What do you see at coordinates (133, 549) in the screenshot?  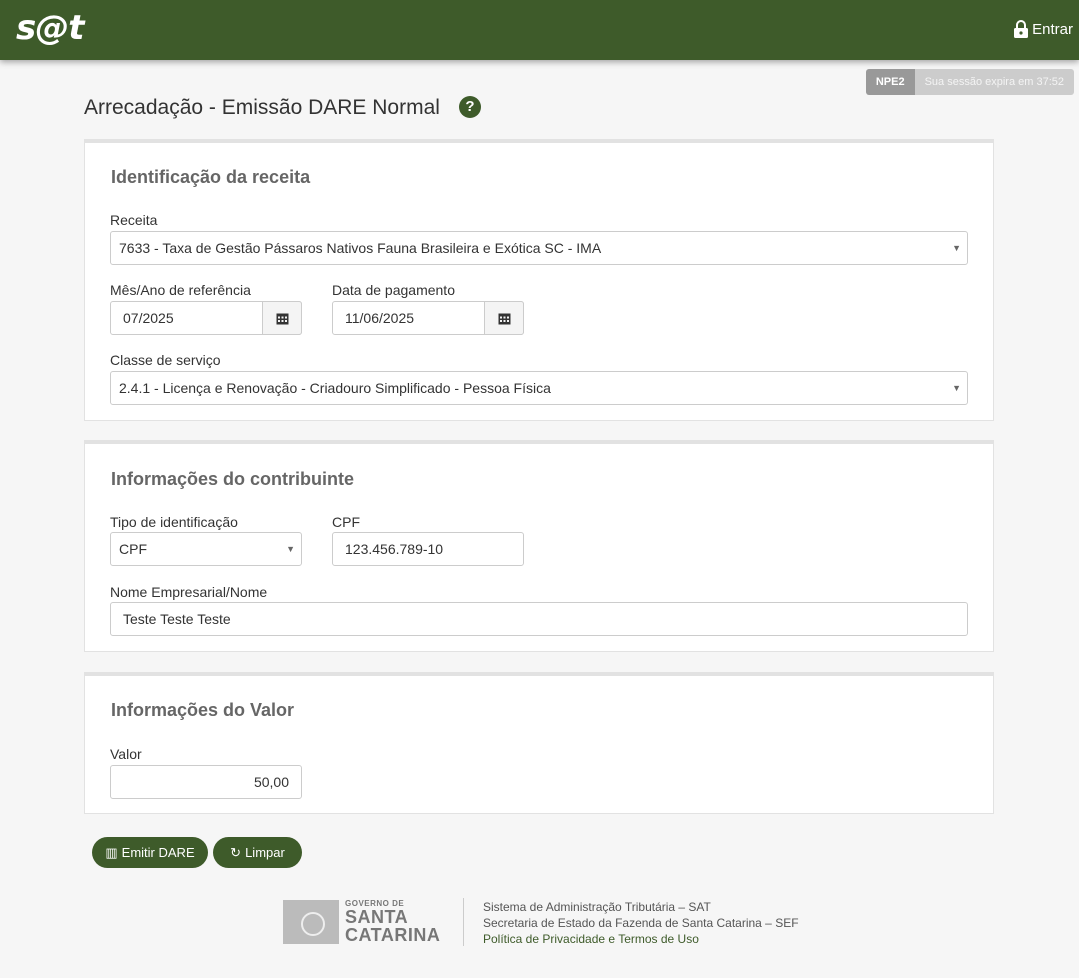 I see `id-type-value: CPF` at bounding box center [133, 549].